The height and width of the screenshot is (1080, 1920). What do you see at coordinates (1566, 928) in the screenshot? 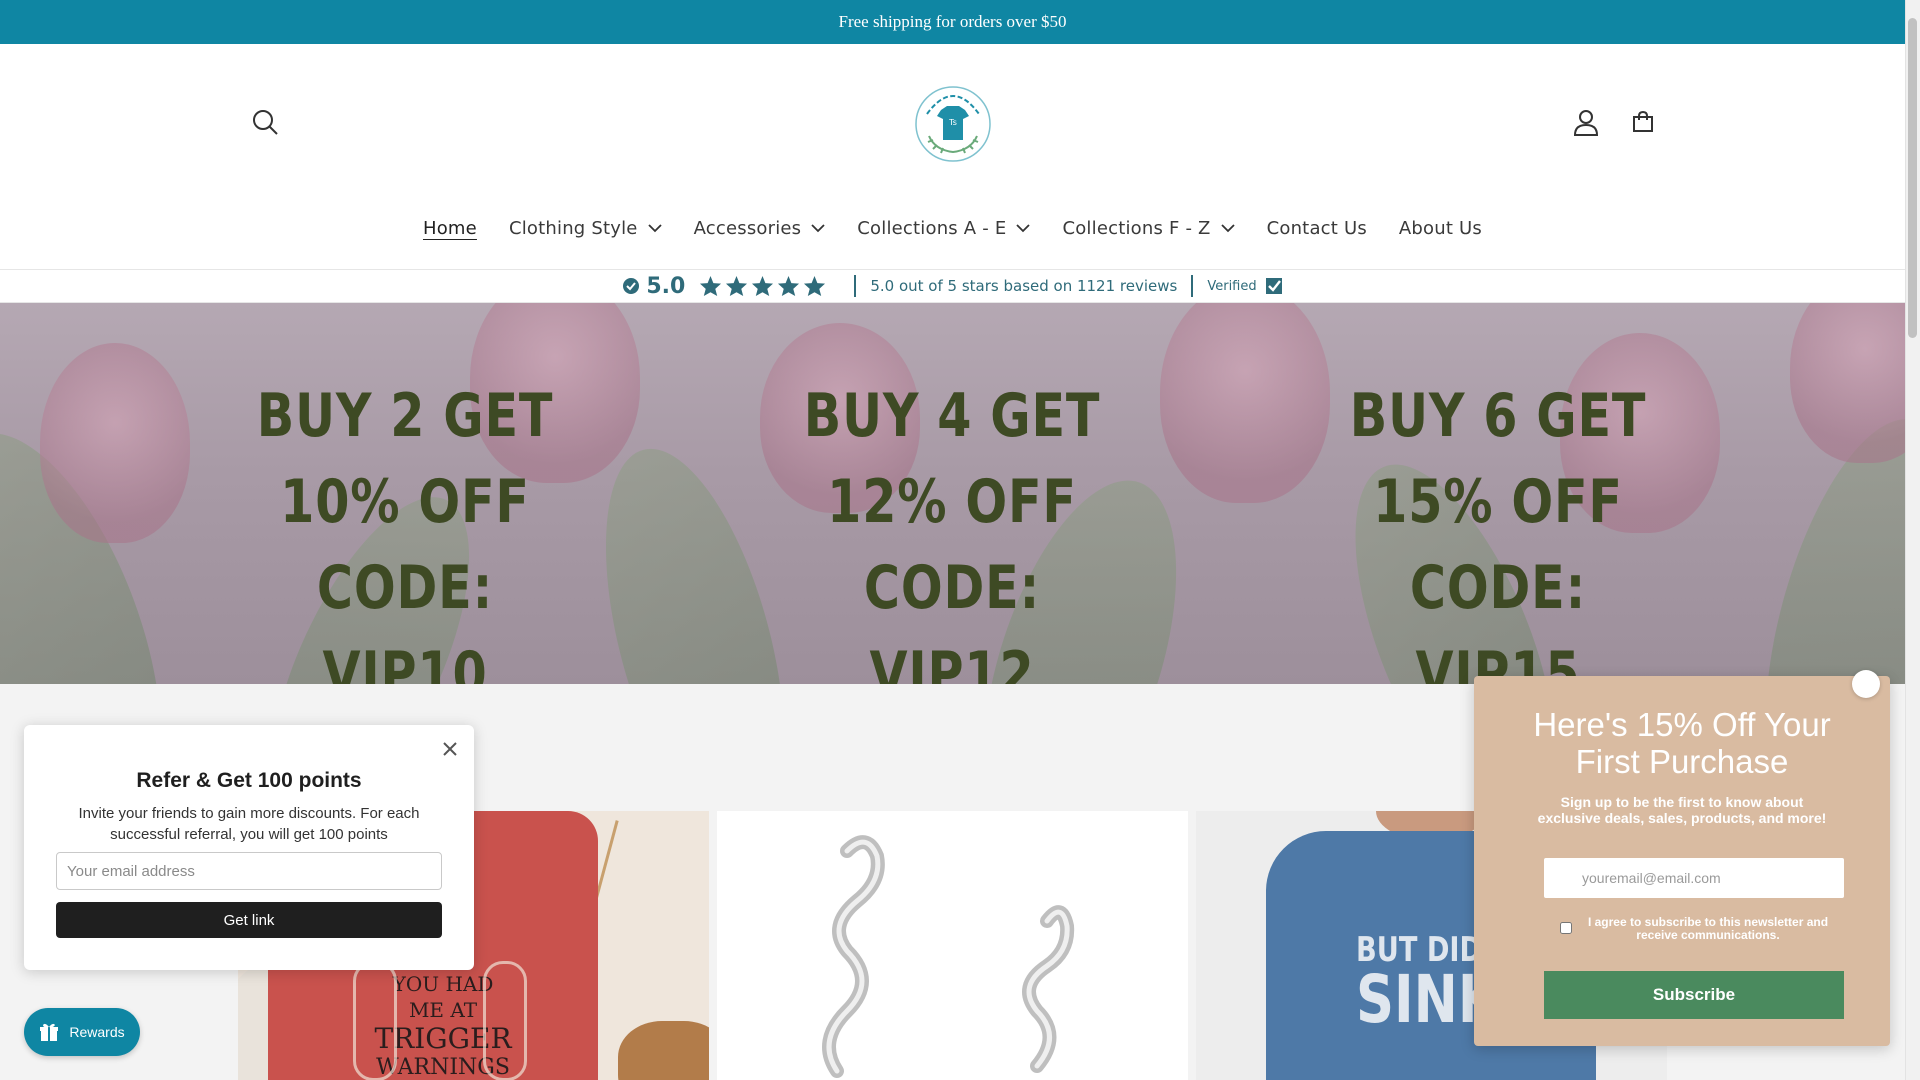
I see `consent-checkbox` at bounding box center [1566, 928].